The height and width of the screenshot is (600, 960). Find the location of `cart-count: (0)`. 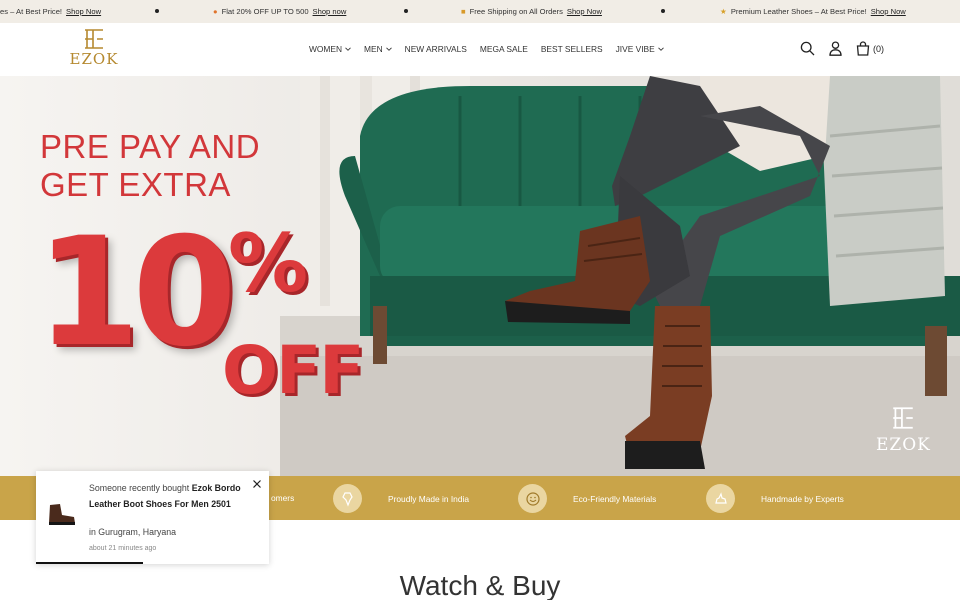

cart-count: (0) is located at coordinates (878, 48).